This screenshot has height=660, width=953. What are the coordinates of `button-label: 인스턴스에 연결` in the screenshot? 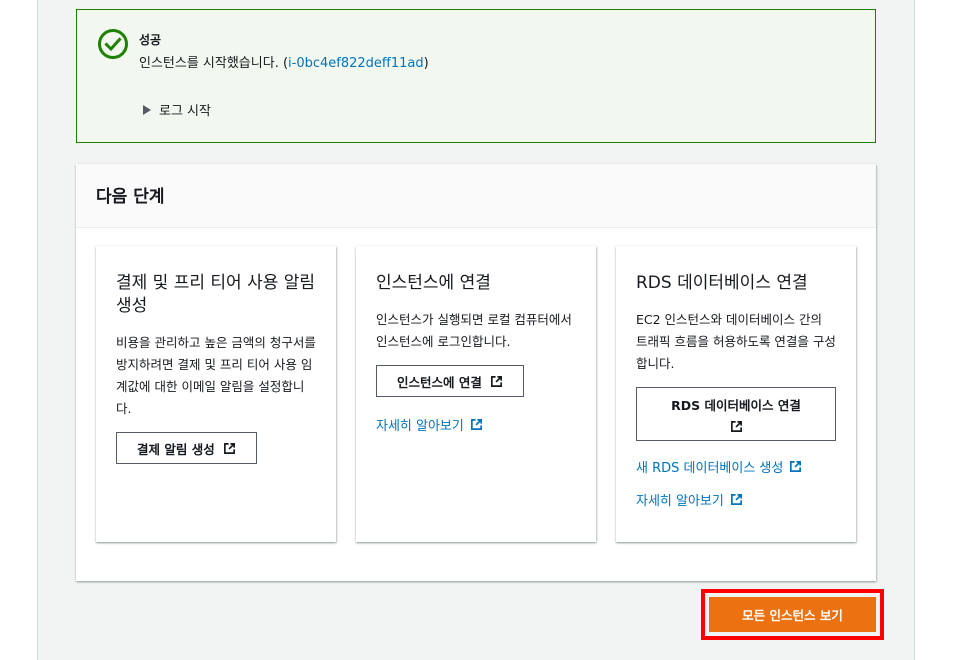 It's located at (439, 382).